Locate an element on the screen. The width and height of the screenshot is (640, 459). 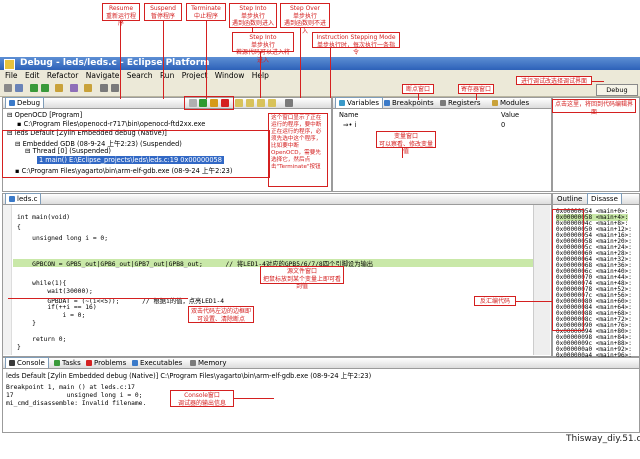
tab-leds-c: leds.c is located at coordinates (23, 198).